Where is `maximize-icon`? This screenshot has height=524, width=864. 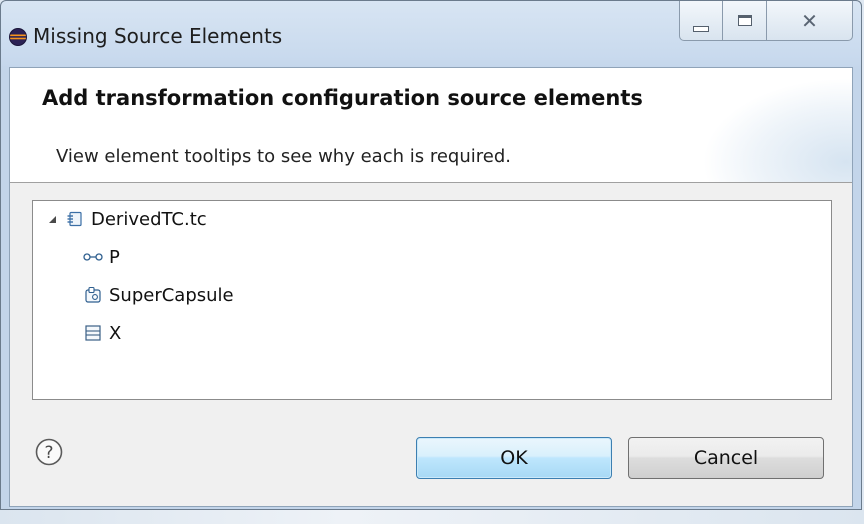 maximize-icon is located at coordinates (744, 20).